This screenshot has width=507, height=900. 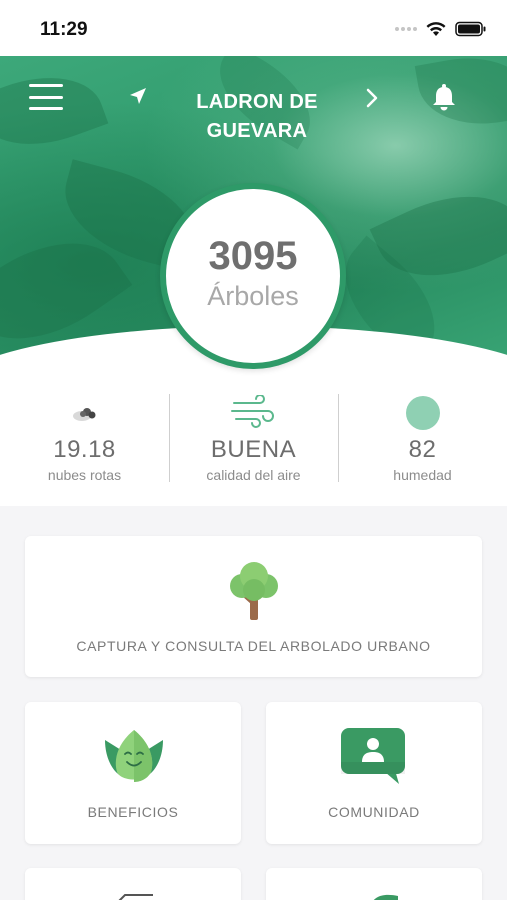 I want to click on menu-icon, so click(x=46, y=85).